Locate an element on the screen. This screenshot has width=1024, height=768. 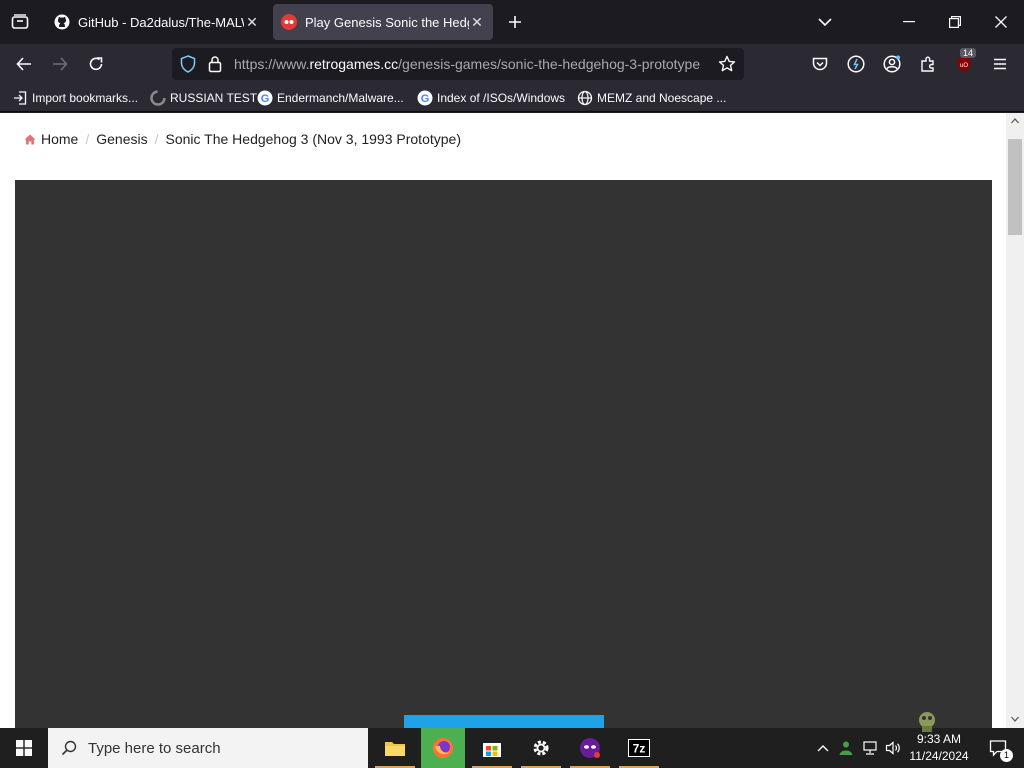
chevron-up-icon is located at coordinates (823, 748).